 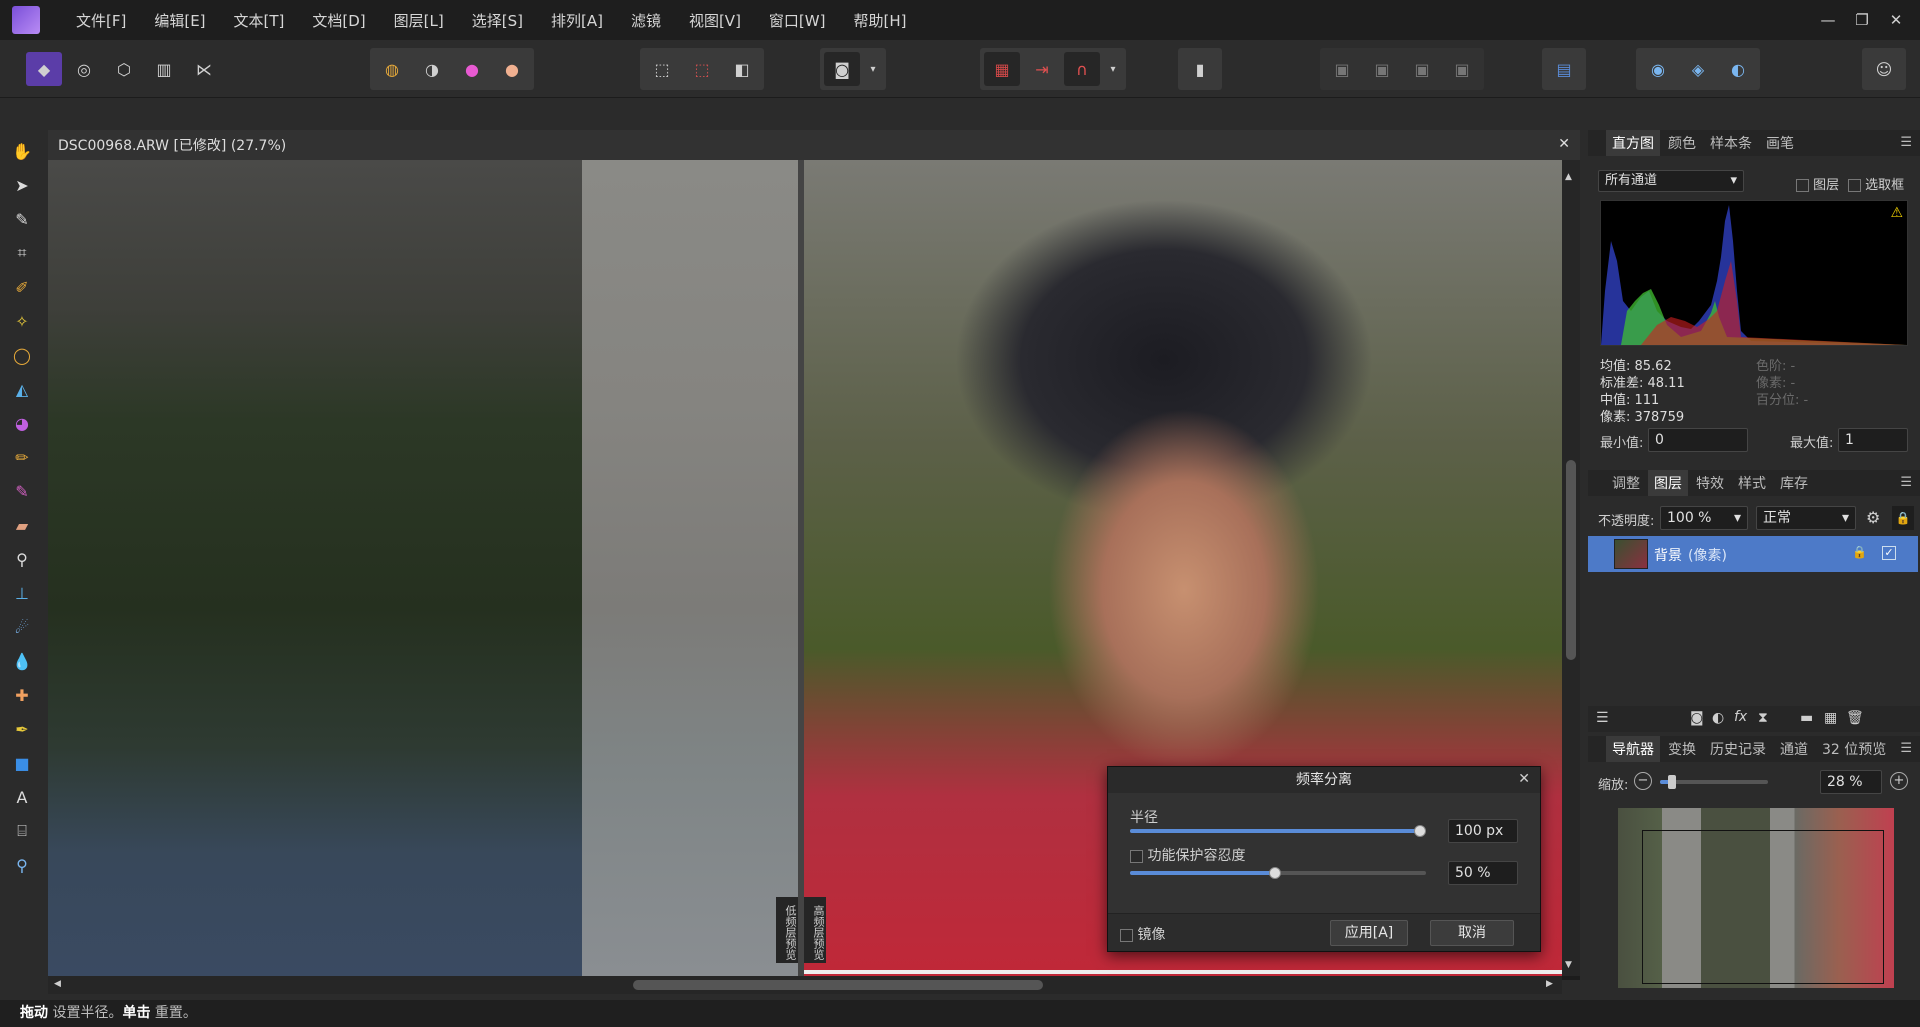 I want to click on max-value-field: 1, so click(x=1873, y=440).